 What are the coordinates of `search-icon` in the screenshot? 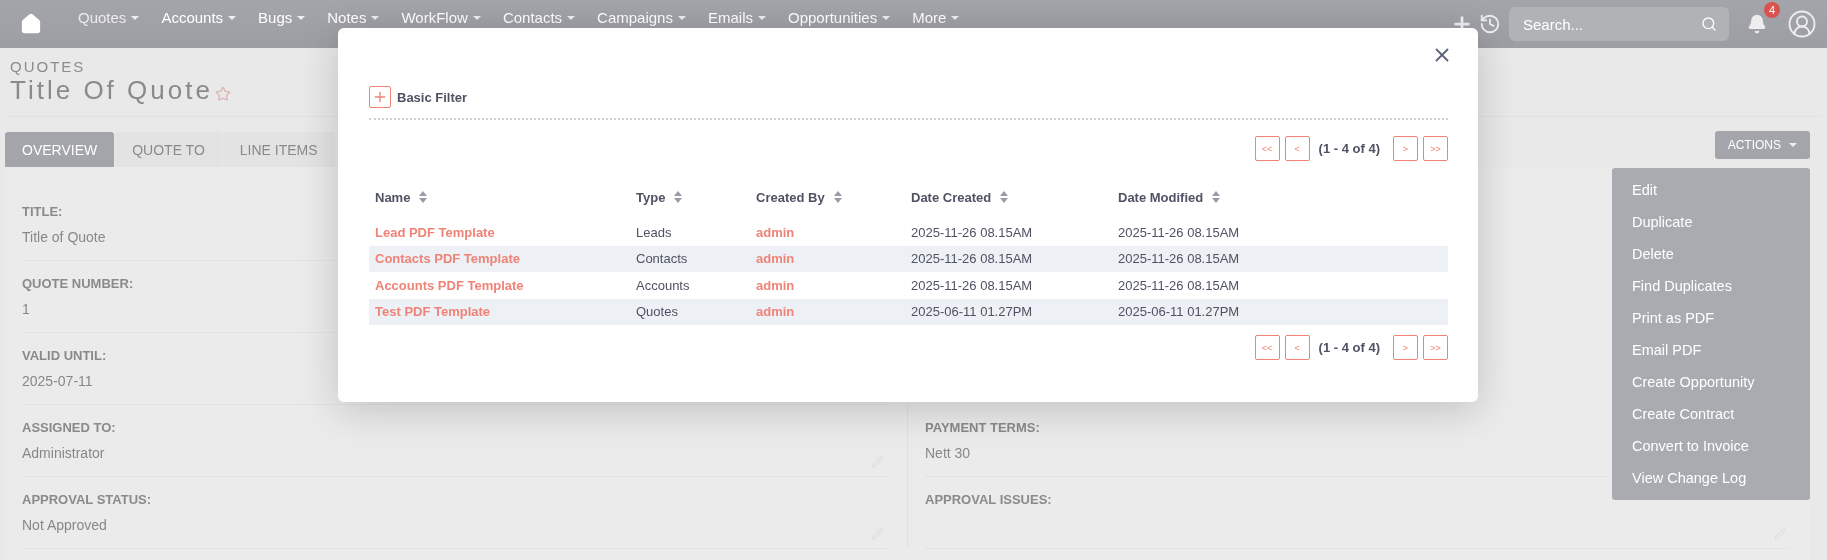 It's located at (1709, 24).